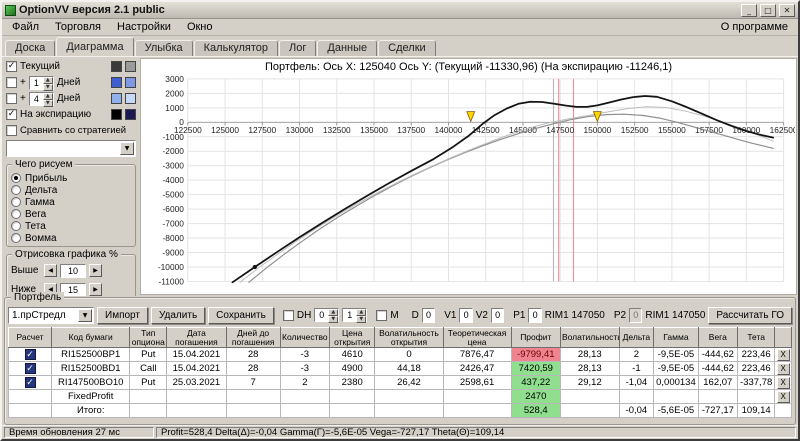  I want to click on tab-deals: Сделки, so click(407, 48).